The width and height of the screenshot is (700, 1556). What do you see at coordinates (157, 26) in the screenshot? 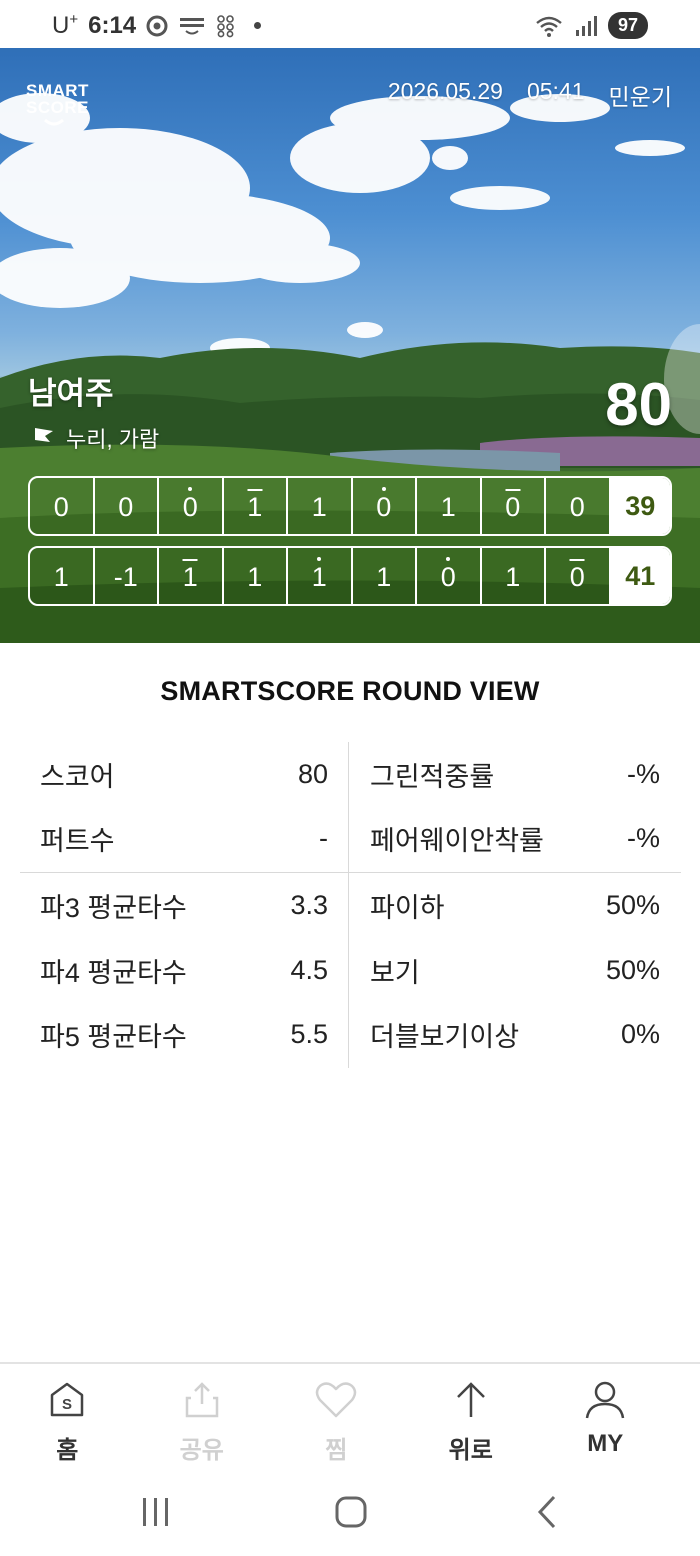
I see `chrome-icon` at bounding box center [157, 26].